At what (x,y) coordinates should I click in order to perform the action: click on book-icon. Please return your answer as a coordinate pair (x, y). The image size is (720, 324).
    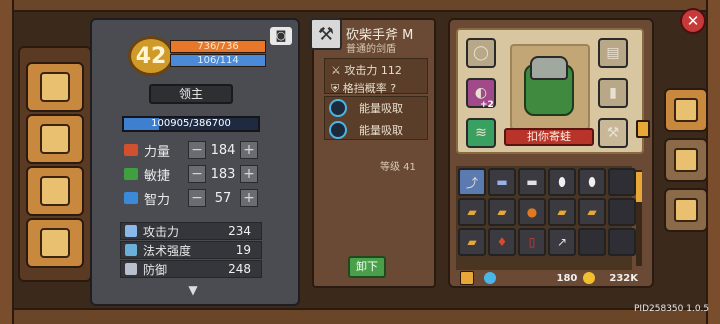
    Looking at the image, I should click on (55, 87).